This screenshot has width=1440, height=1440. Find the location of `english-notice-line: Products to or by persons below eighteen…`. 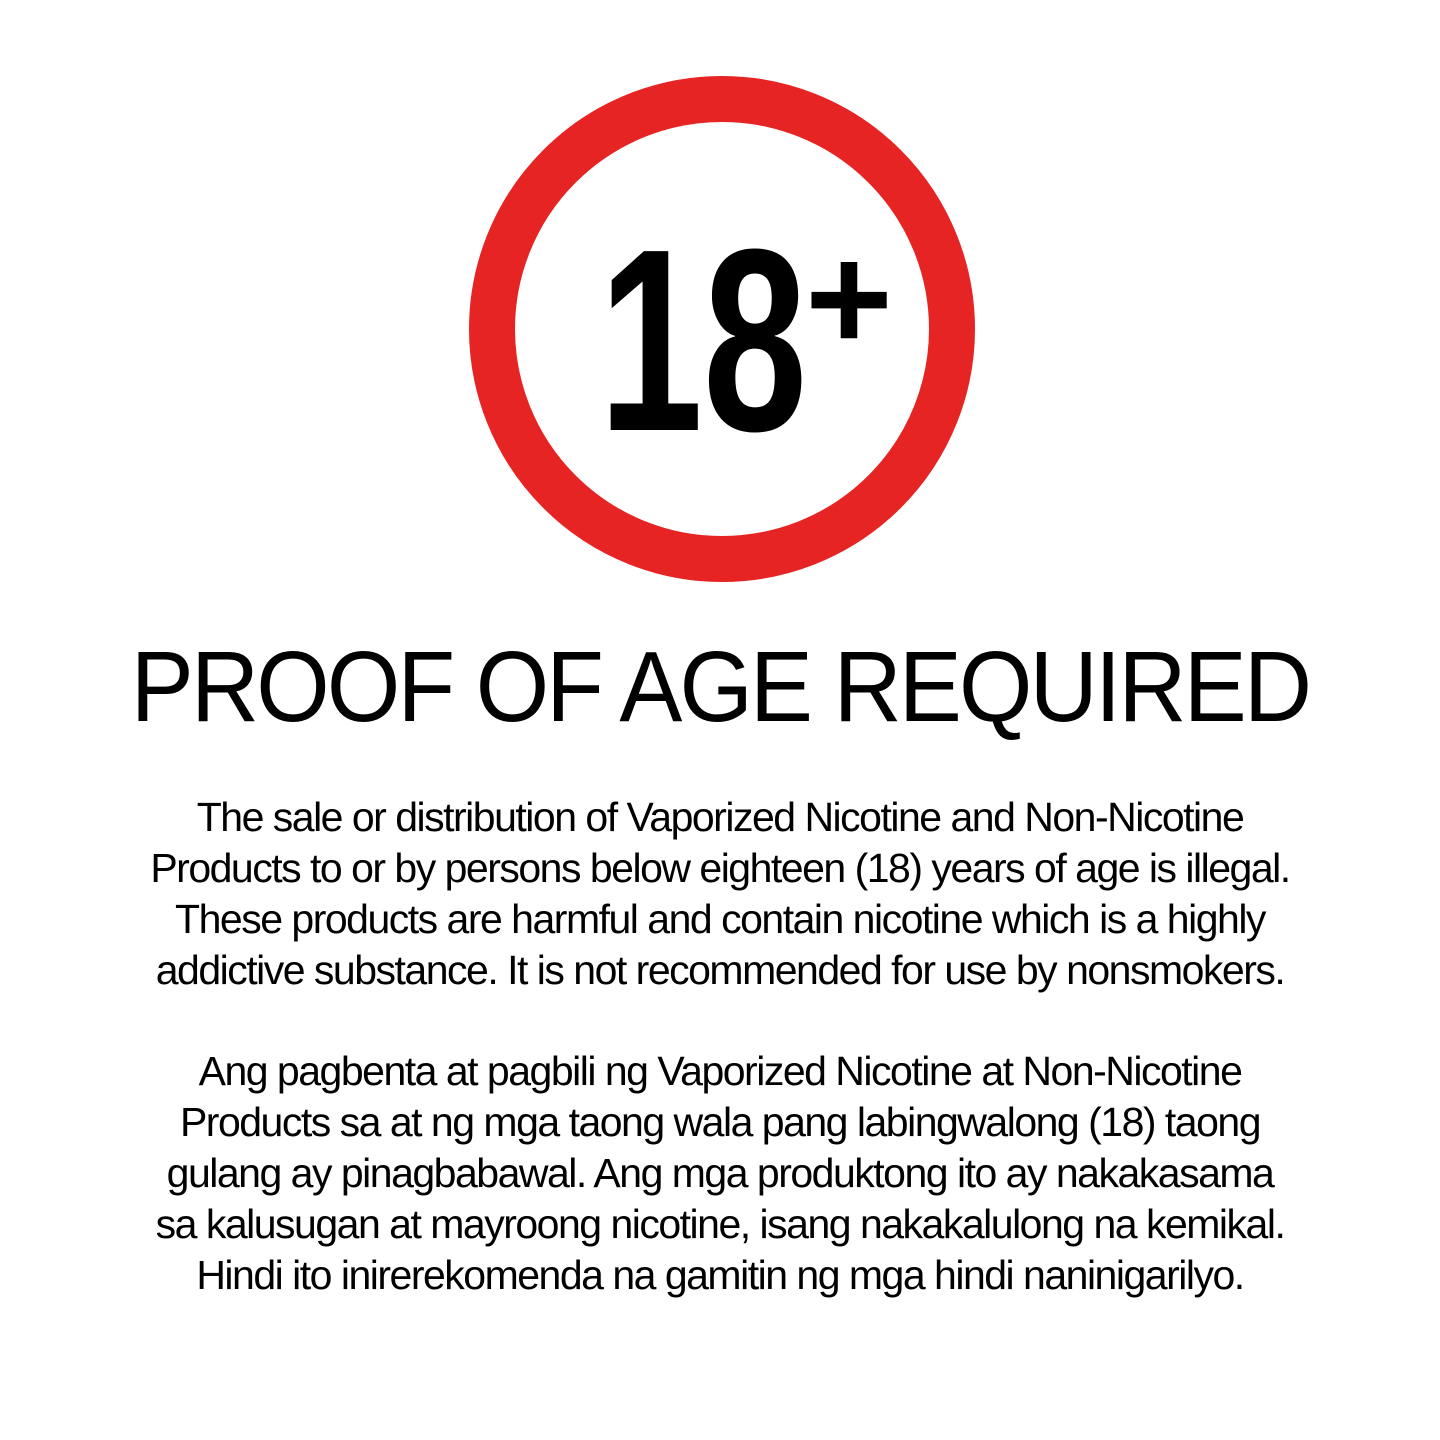

english-notice-line: Products to or by persons below eighteen… is located at coordinates (720, 868).